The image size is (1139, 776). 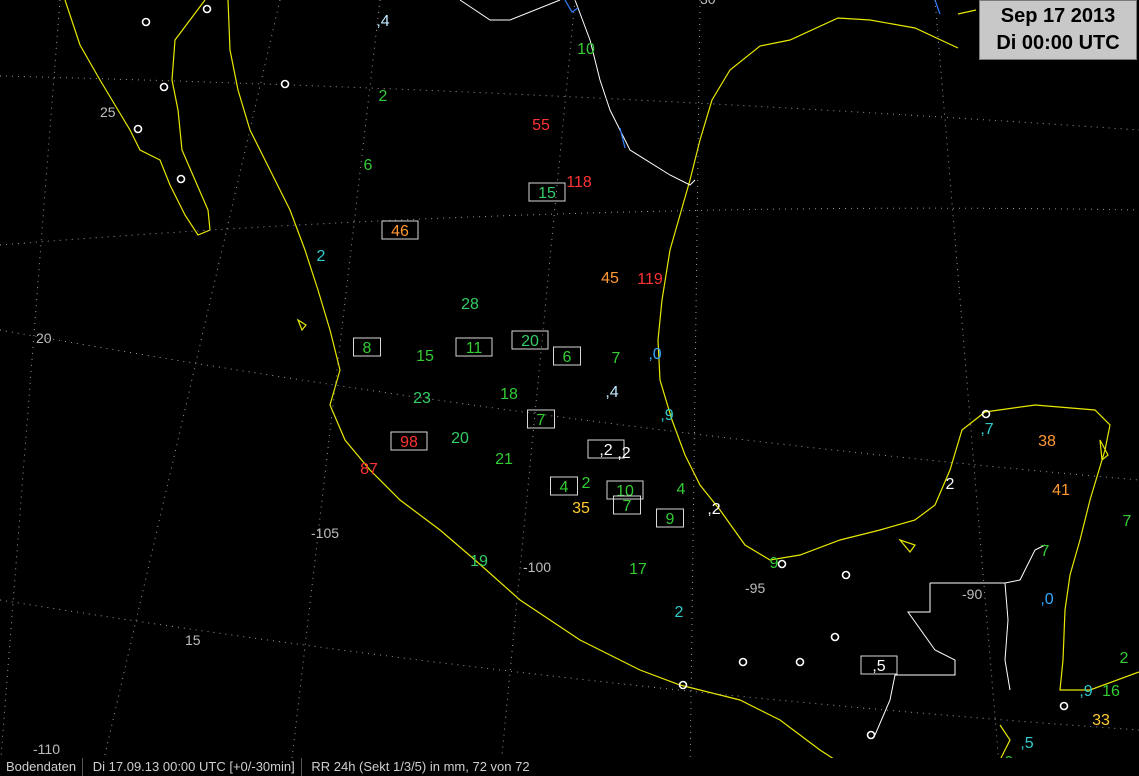 I want to click on grid-label: 25, so click(x=108, y=112).